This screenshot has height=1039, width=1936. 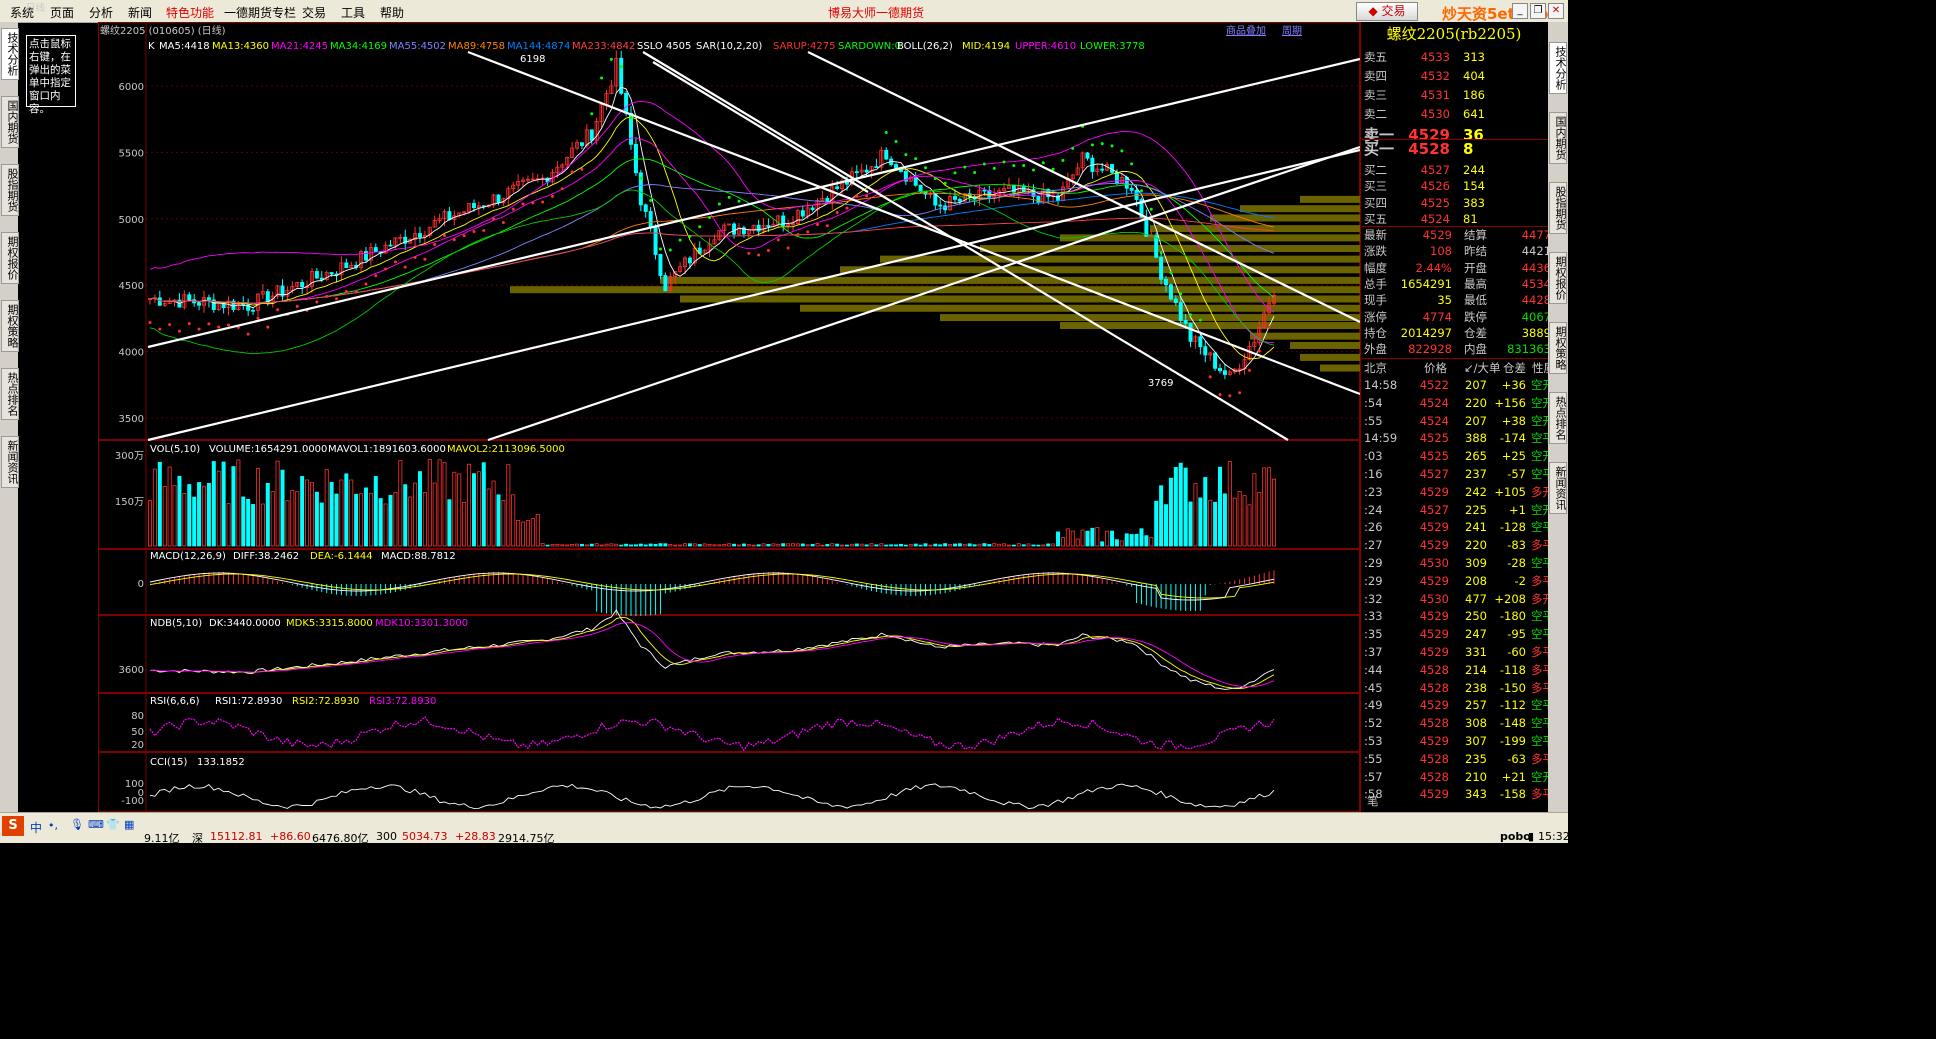 I want to click on ticks-footer: 笔, so click(x=1373, y=801).